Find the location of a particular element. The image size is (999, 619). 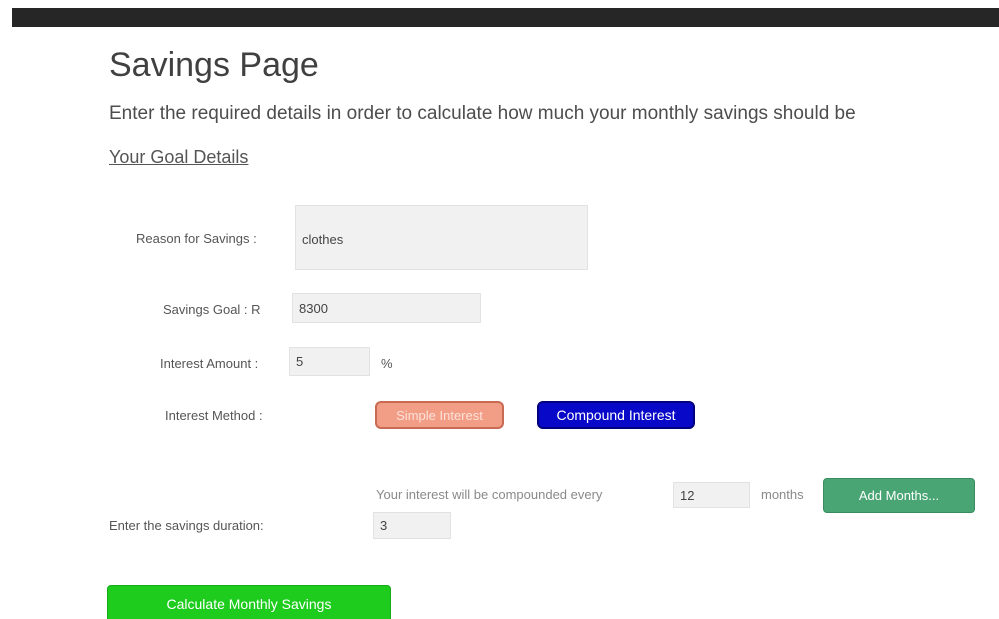

top-navigation-bar is located at coordinates (505, 17).